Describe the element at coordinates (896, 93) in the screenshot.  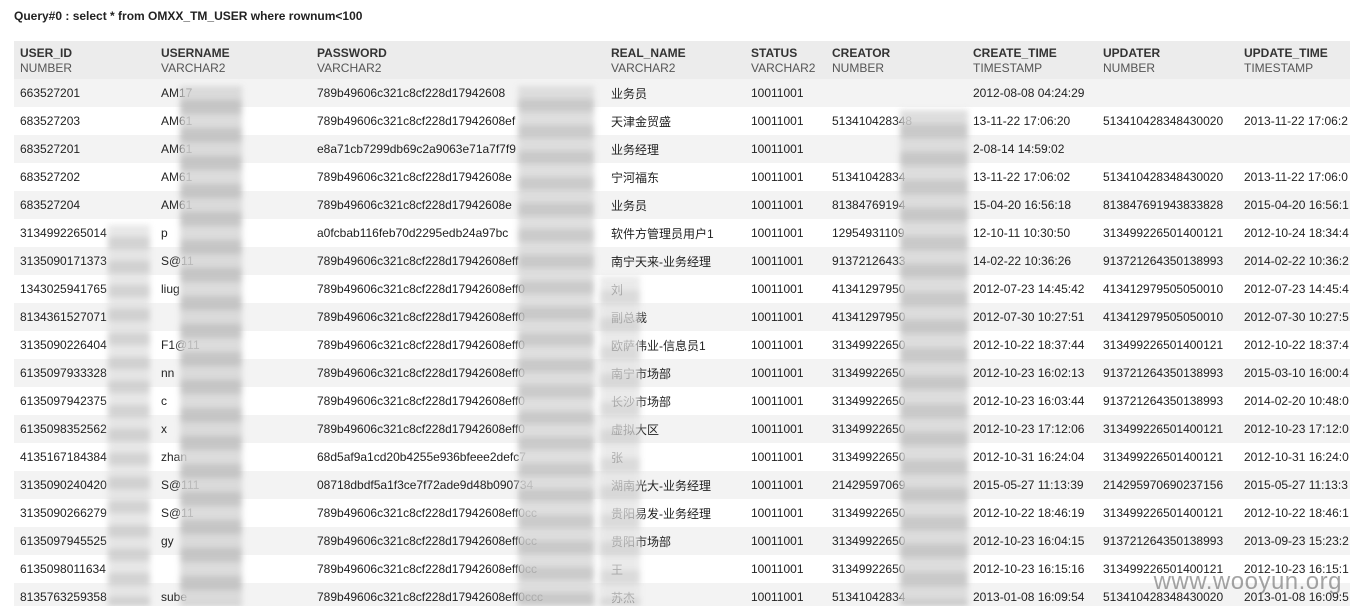
I see `cell-creator` at that location.